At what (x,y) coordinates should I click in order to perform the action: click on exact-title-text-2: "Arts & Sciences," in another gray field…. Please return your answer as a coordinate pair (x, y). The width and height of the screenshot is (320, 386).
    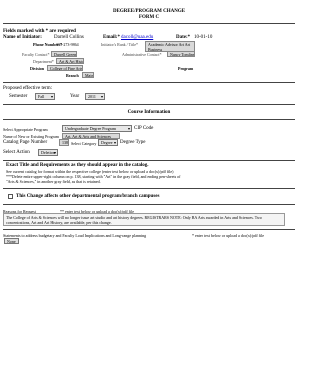
    Looking at the image, I should click on (53, 181).